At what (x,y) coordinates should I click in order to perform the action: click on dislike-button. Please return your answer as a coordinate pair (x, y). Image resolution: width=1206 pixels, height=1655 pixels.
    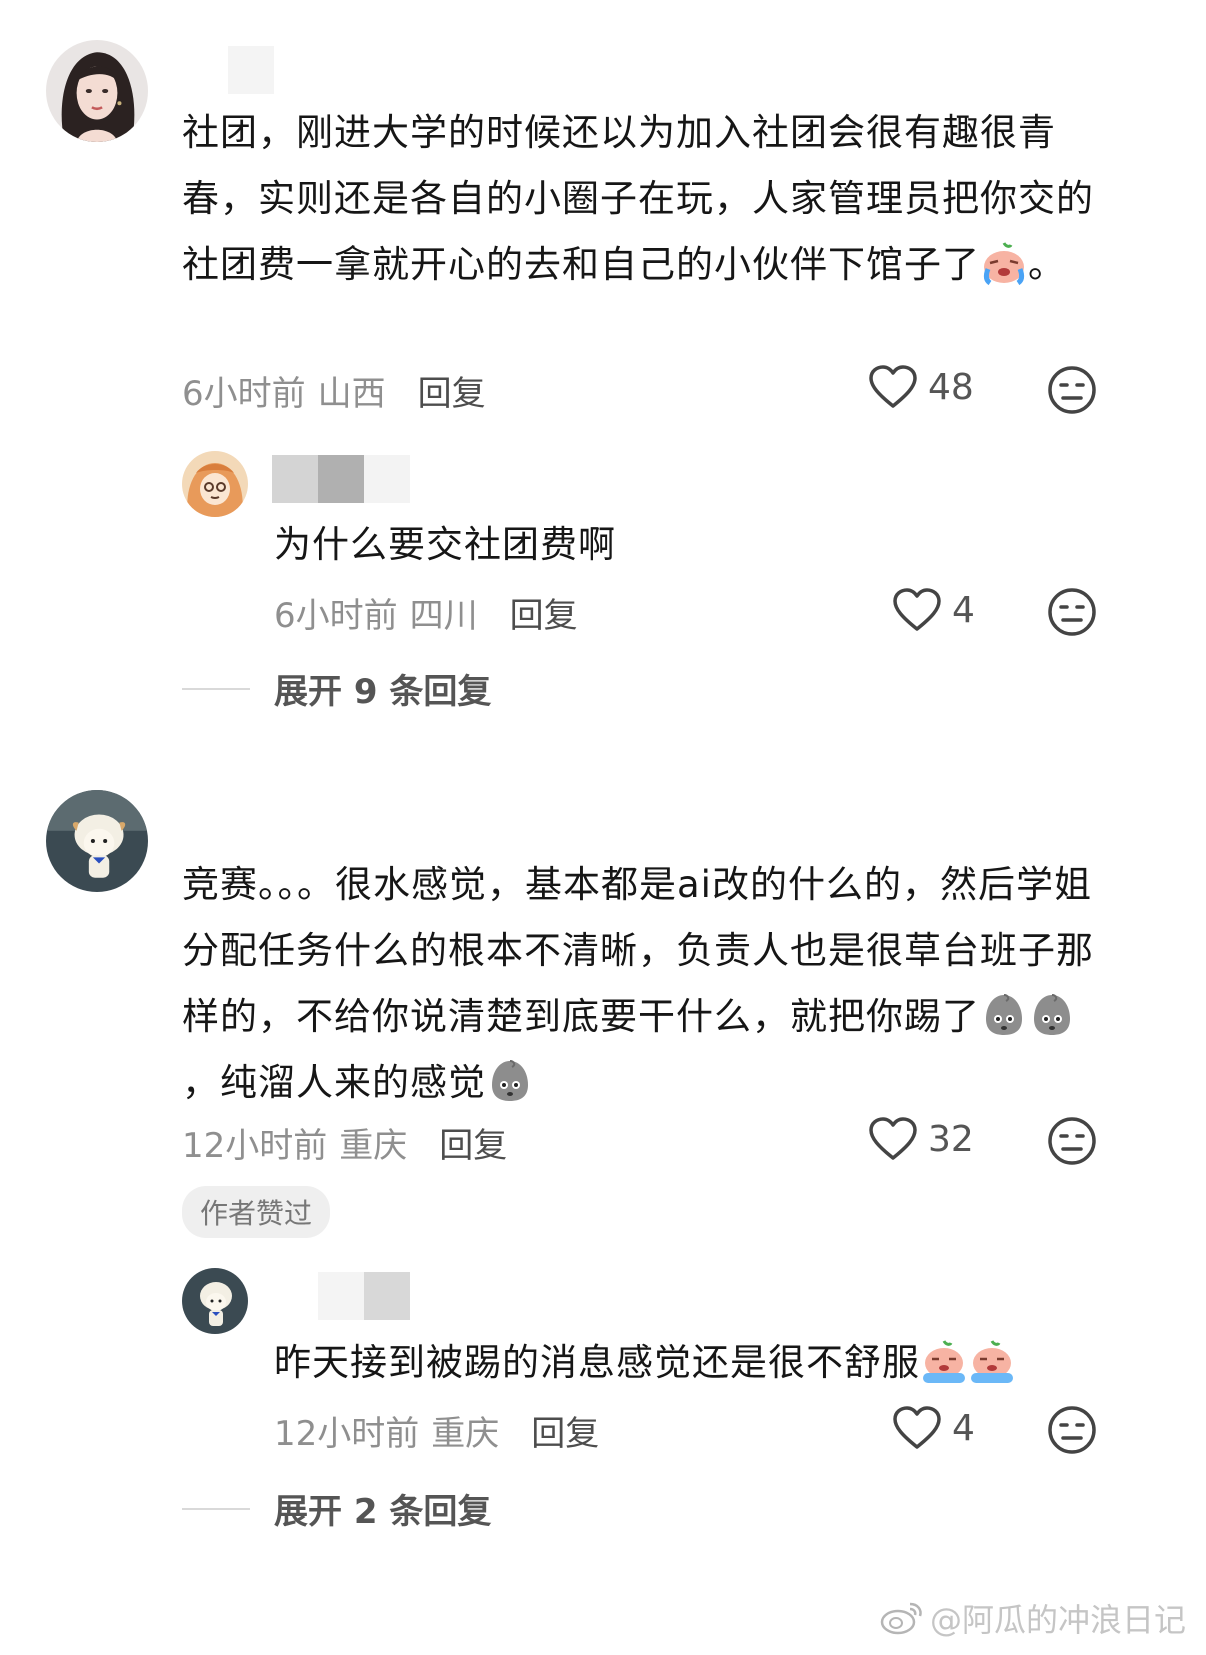
    Looking at the image, I should click on (1072, 1141).